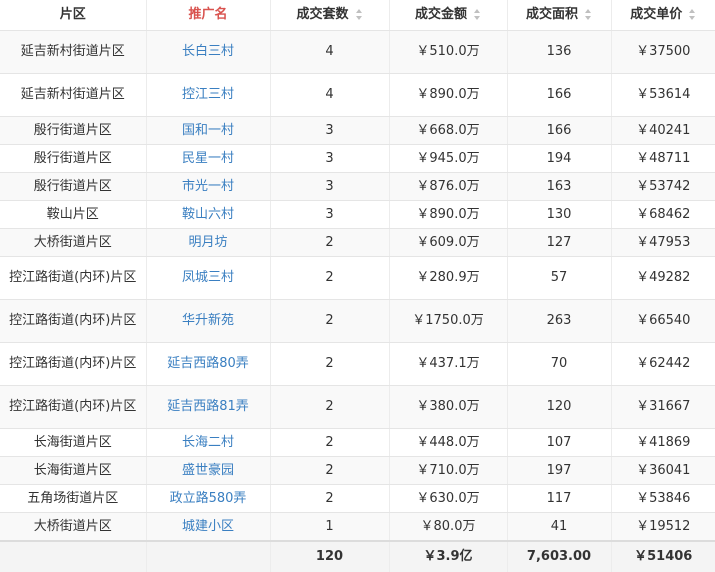  I want to click on cell-amount: ￥437.1万, so click(448, 364).